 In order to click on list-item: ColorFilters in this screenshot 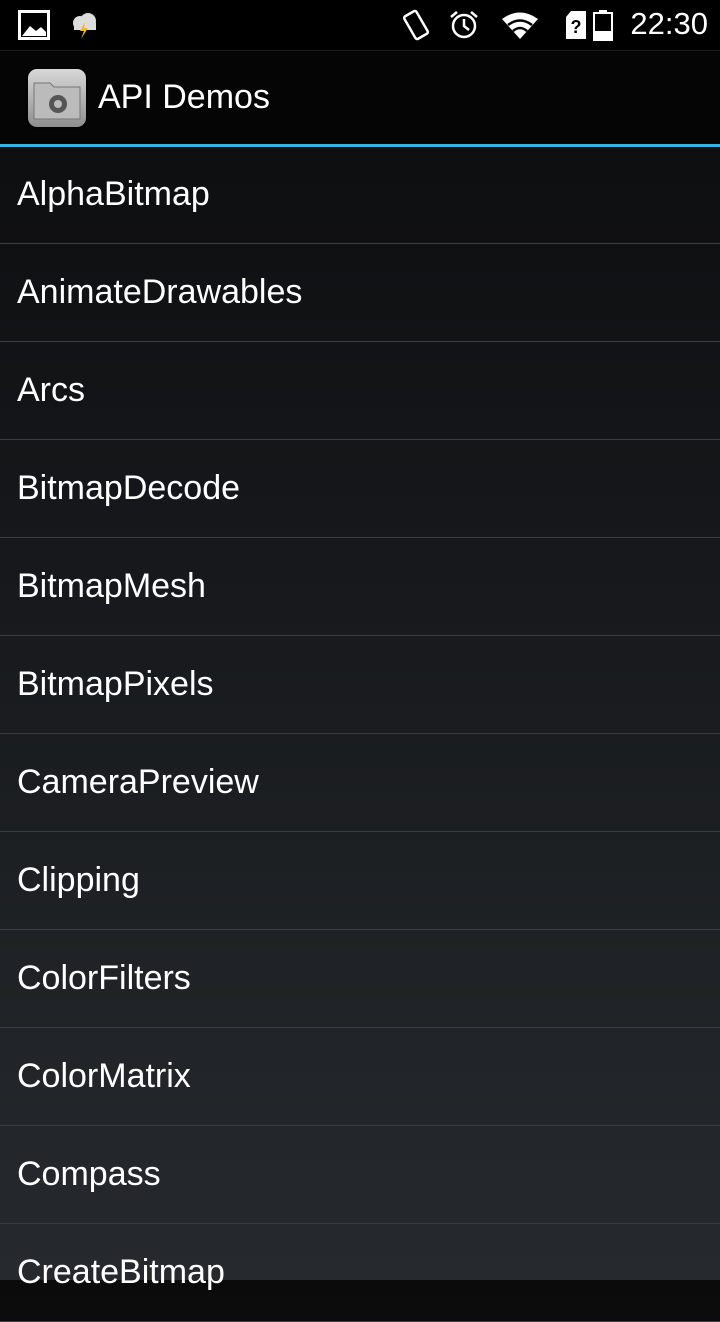, I will do `click(360, 979)`.